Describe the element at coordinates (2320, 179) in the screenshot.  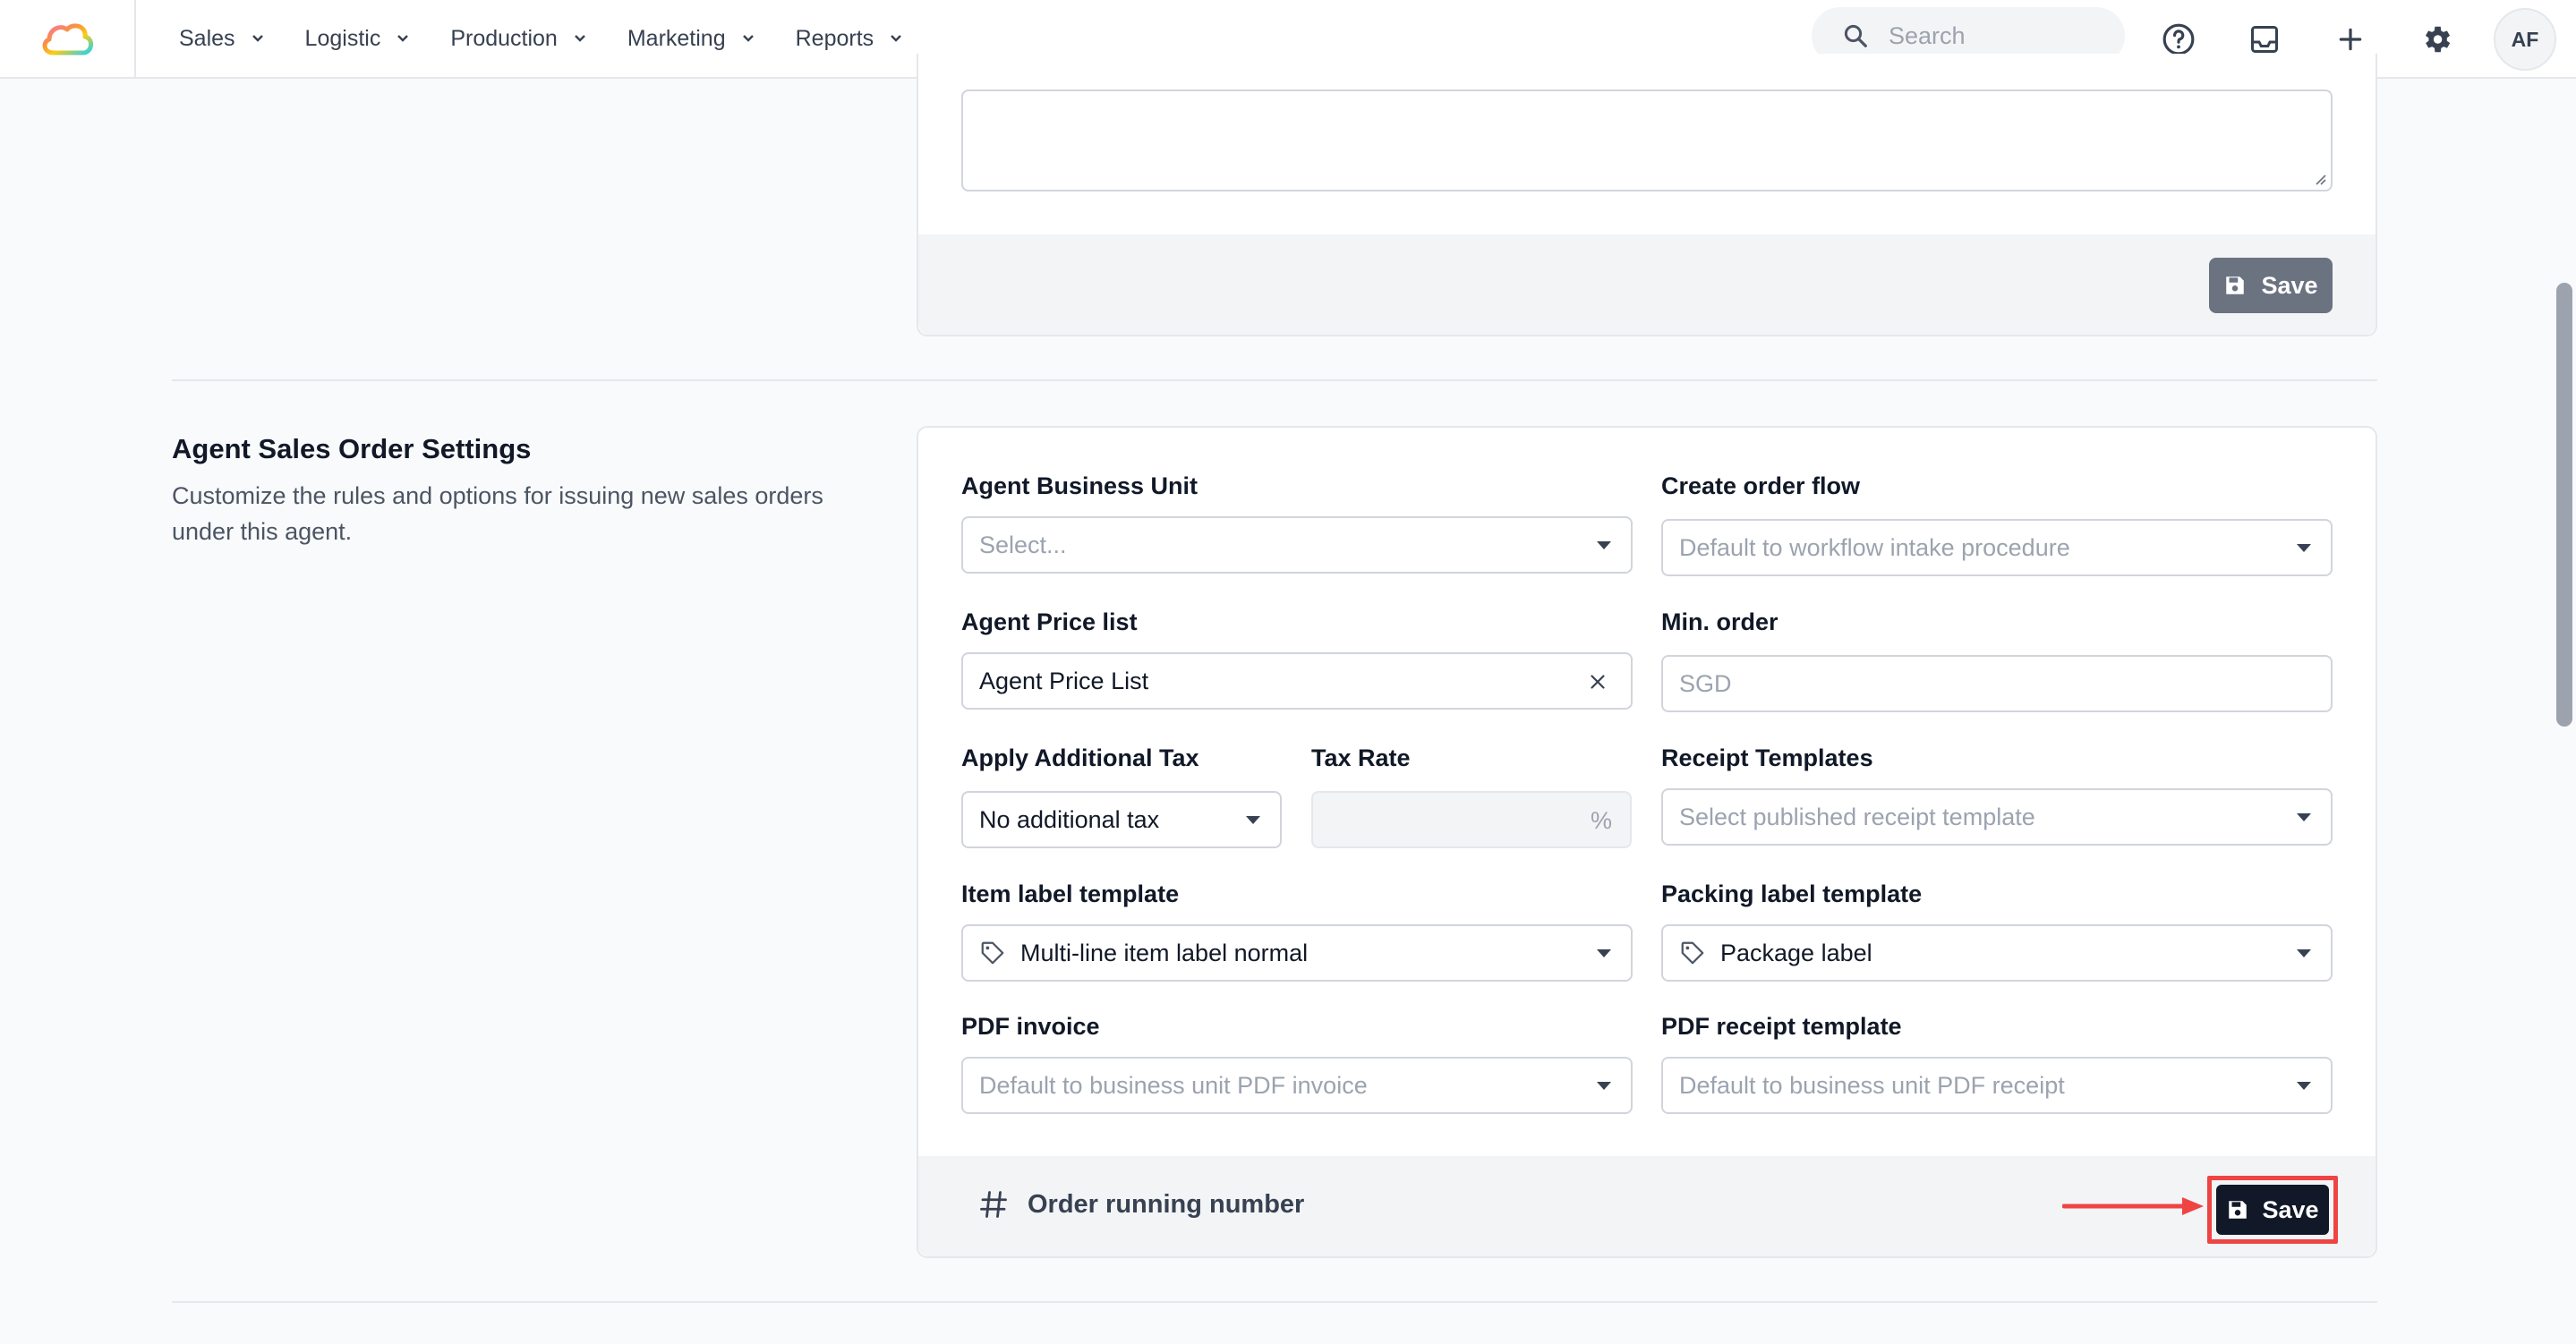
I see `resize-grip-icon` at that location.